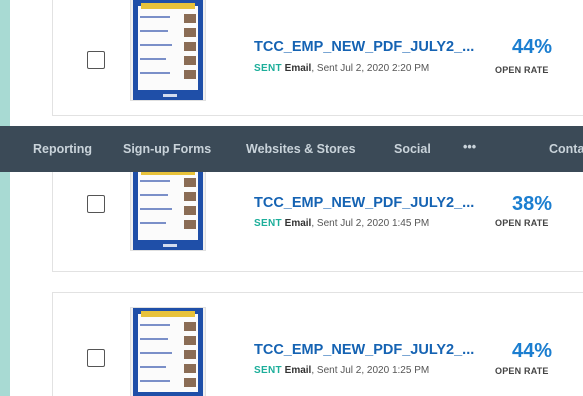  What do you see at coordinates (370, 223) in the screenshot?
I see `sent-date: , Sent Jul 2, 2020 1:45 PM` at bounding box center [370, 223].